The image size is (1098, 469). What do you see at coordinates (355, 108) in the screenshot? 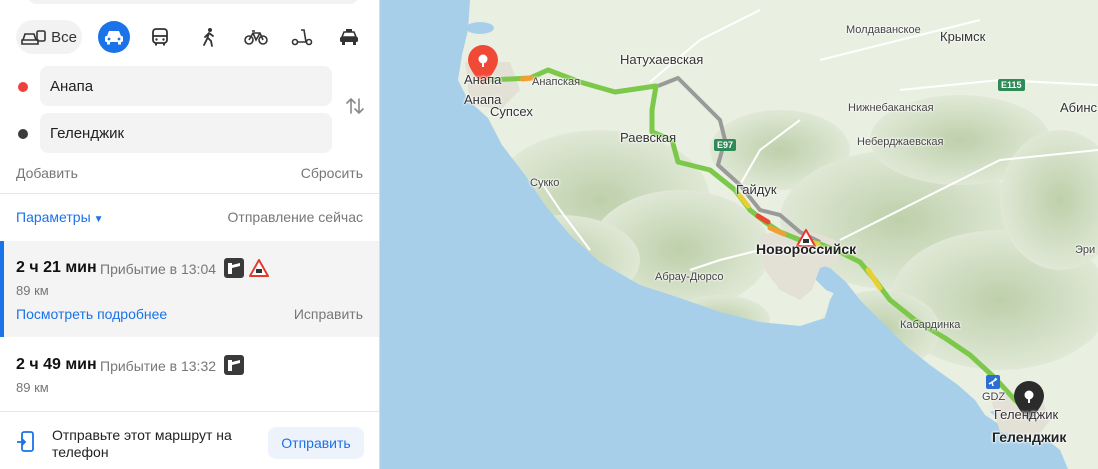
I see `swap-points-icon` at bounding box center [355, 108].